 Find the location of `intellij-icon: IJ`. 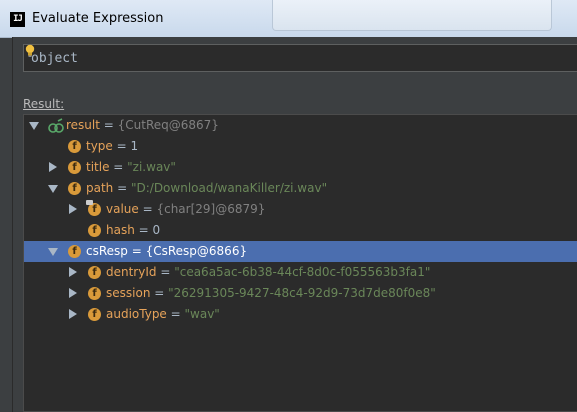

intellij-icon: IJ is located at coordinates (17, 19).